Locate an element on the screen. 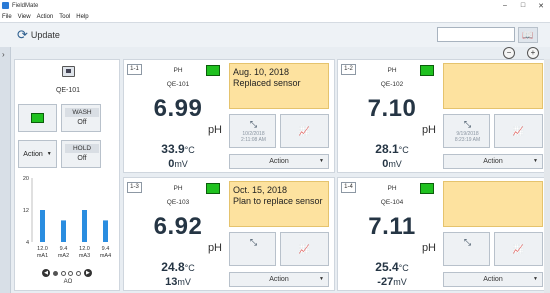 The height and width of the screenshot is (293, 550). channel-label: 1-1 is located at coordinates (134, 69).